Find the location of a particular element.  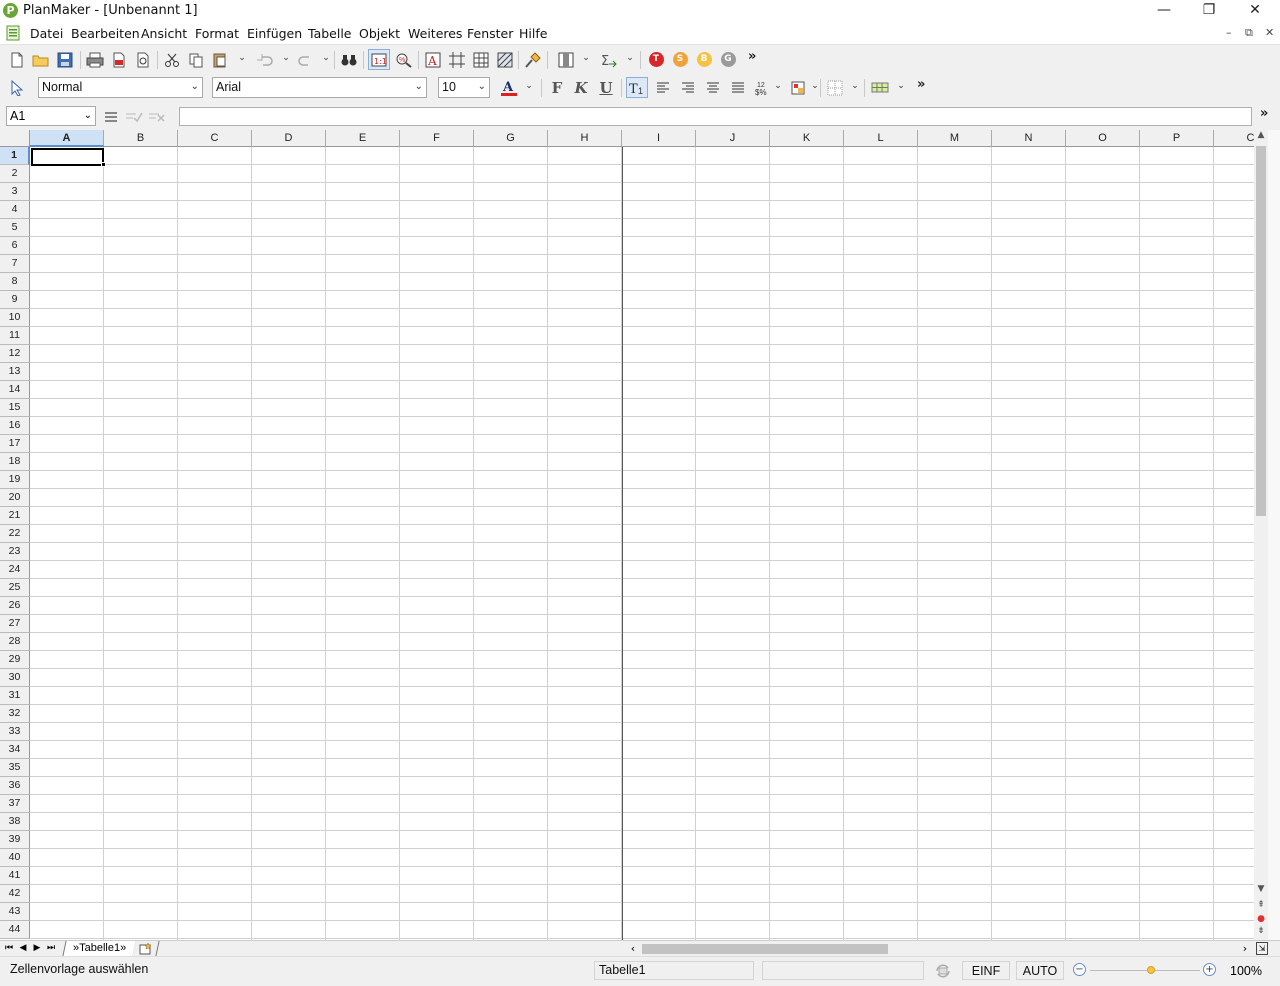

row-header: 17 is located at coordinates (15, 444).